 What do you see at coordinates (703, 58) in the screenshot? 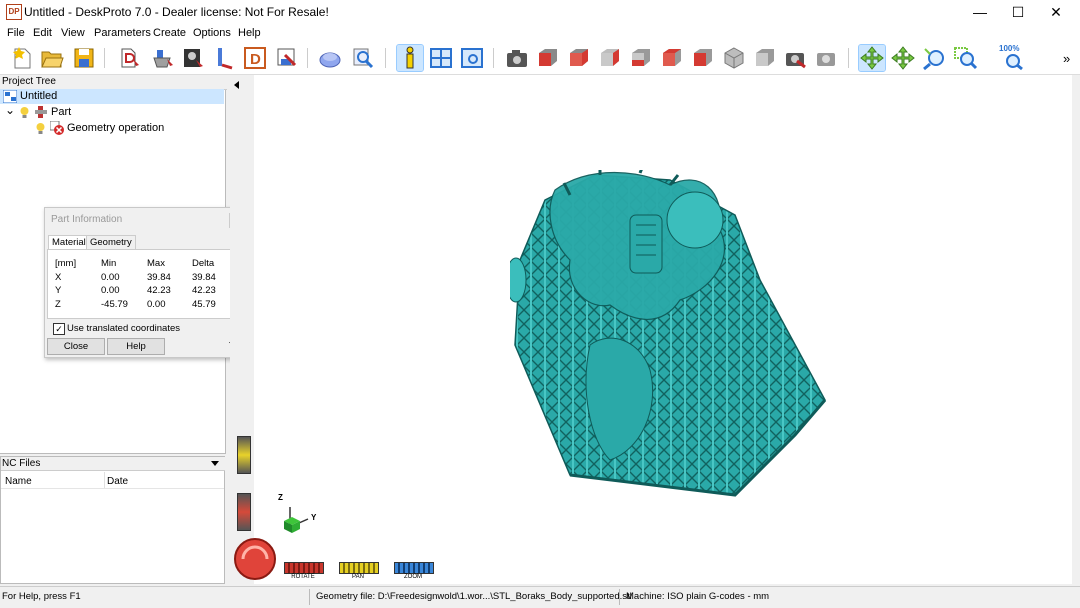
I see `view-bottom-icon` at bounding box center [703, 58].